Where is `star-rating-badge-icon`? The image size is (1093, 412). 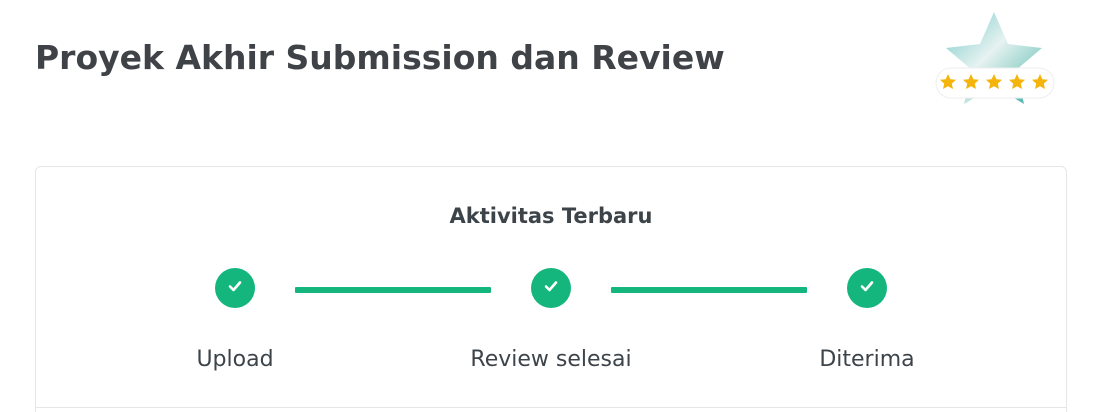
star-rating-badge-icon is located at coordinates (994, 62).